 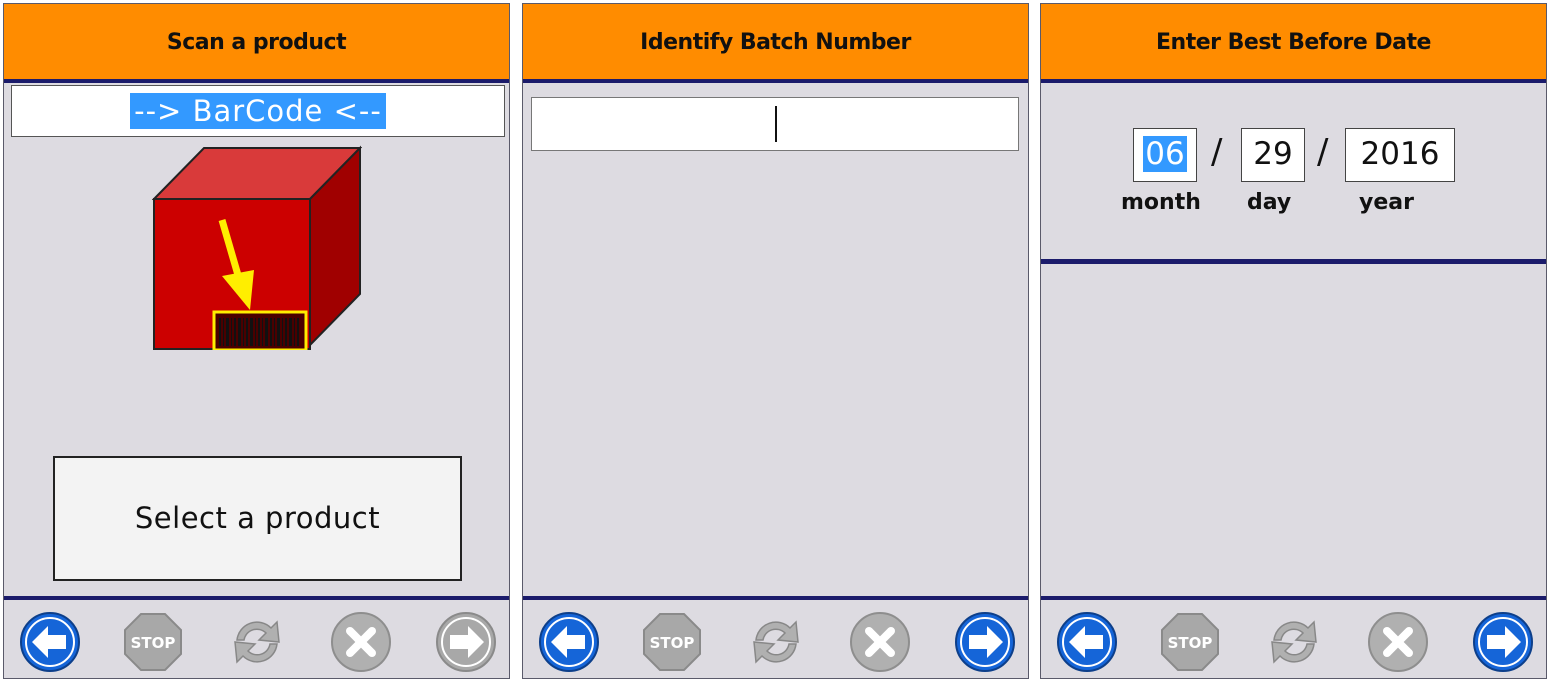 I want to click on screen-title: Enter Best Before Date, so click(x=1293, y=43).